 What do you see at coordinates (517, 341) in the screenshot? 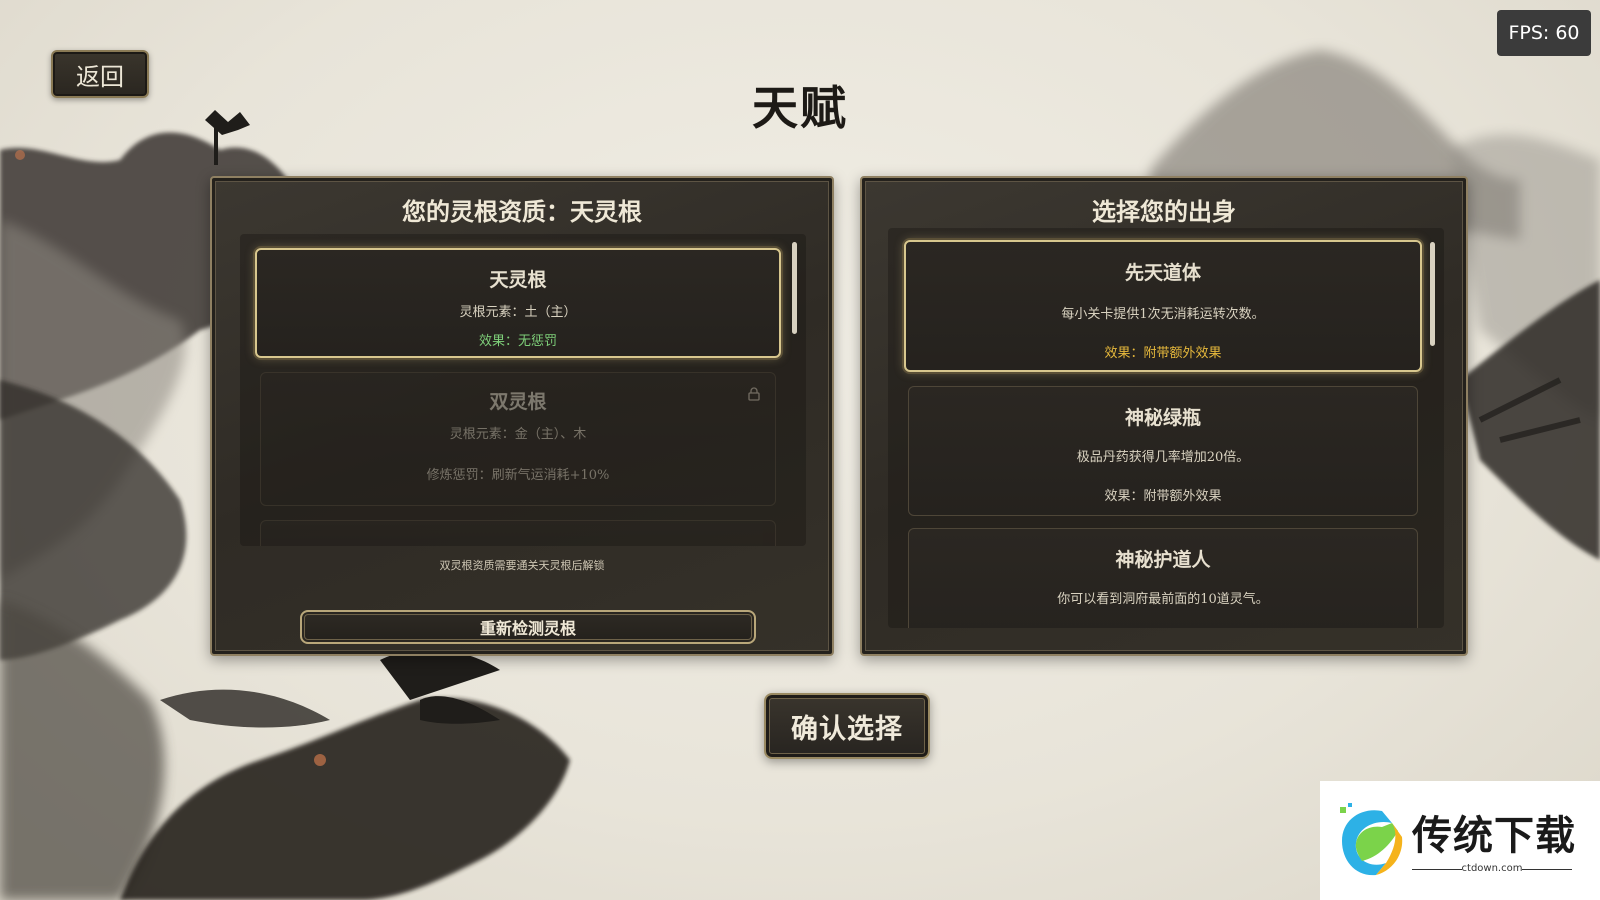
I see `spirit-root-effect: 效果：无惩罚` at bounding box center [517, 341].